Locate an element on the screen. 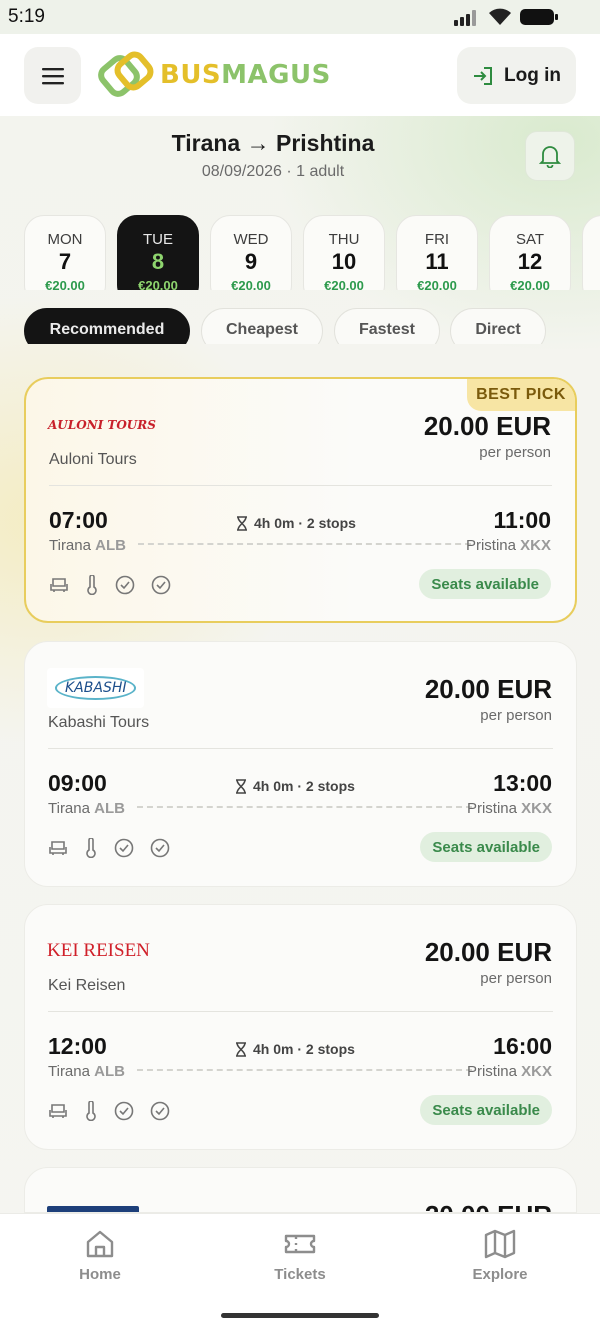  operator-logo: KEI REISEN is located at coordinates (98, 951).